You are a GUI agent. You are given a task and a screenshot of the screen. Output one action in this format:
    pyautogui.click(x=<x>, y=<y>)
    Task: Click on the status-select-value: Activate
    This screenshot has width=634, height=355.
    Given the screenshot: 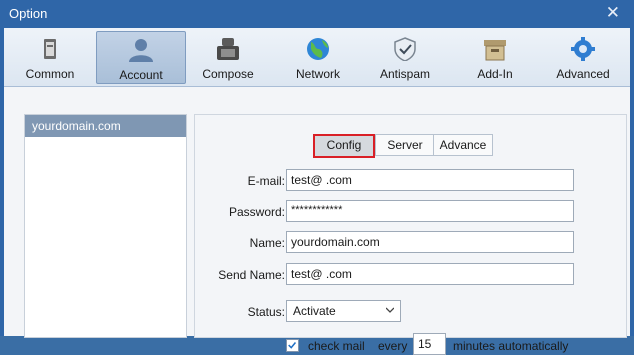 What is the action you would take?
    pyautogui.click(x=314, y=311)
    